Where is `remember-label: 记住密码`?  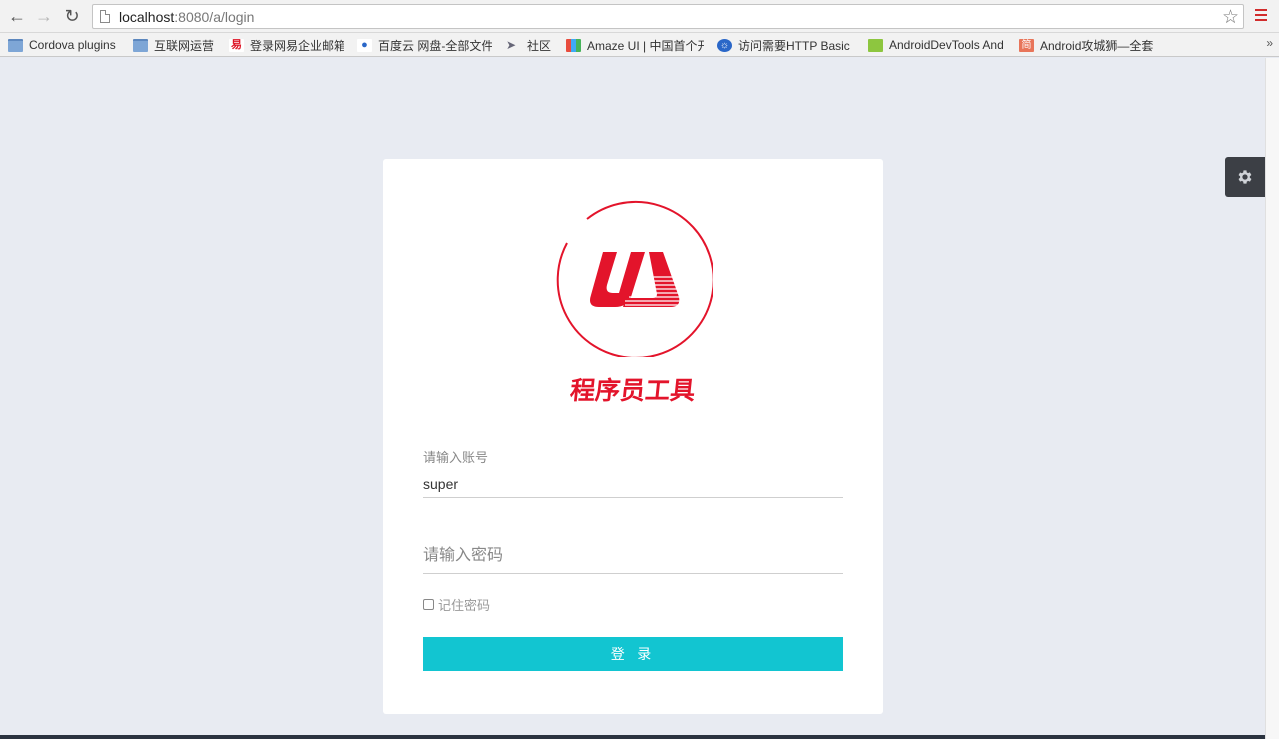 remember-label: 记住密码 is located at coordinates (464, 605).